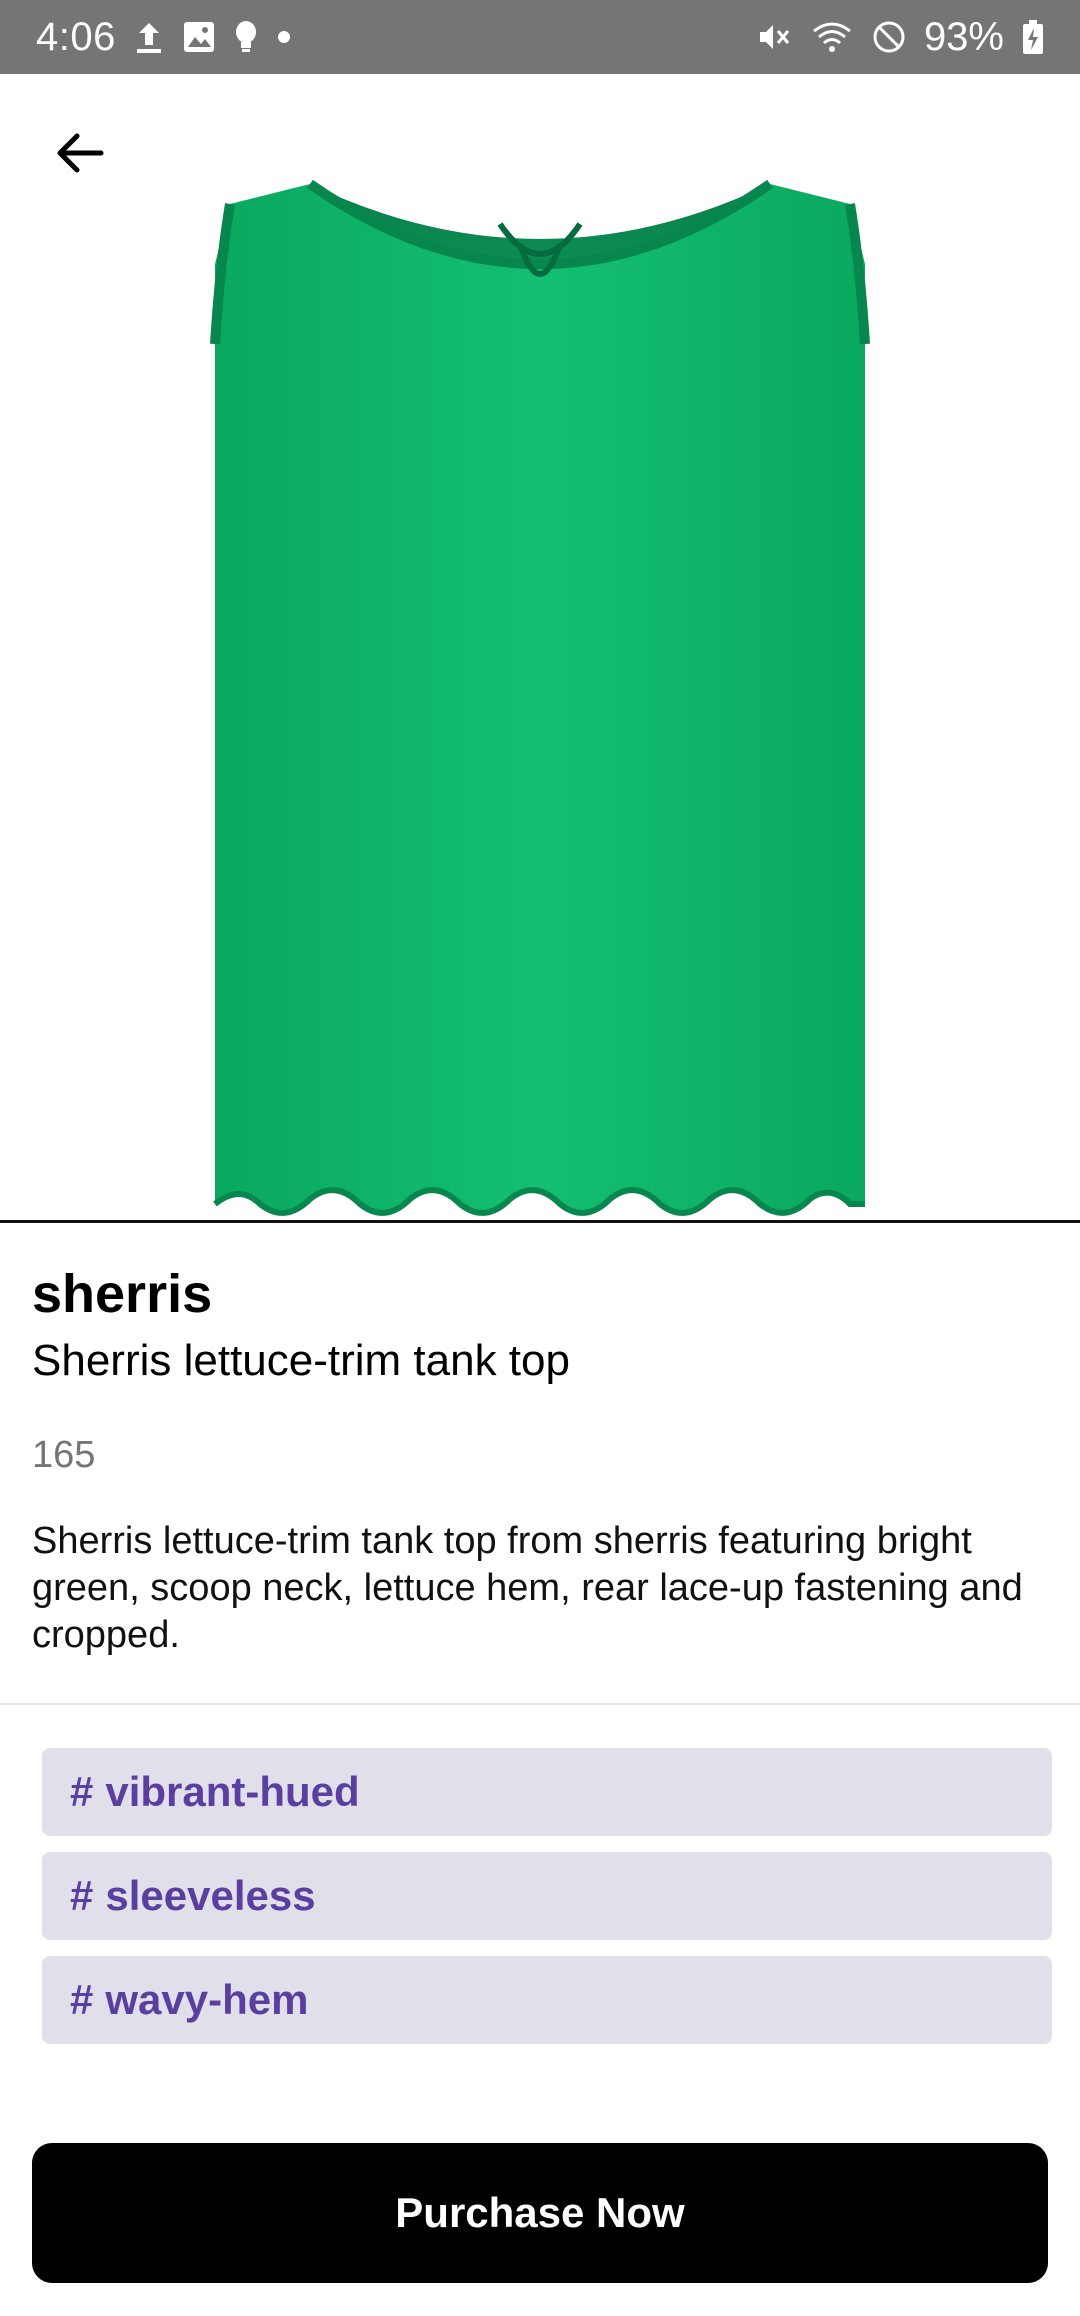  What do you see at coordinates (547, 2000) in the screenshot?
I see `tag-chip: # wavy-hem` at bounding box center [547, 2000].